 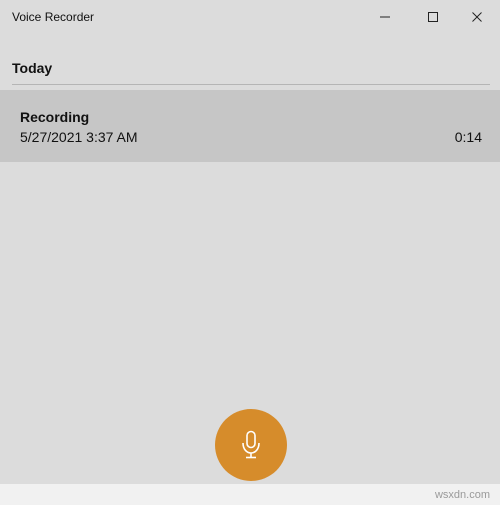 What do you see at coordinates (250, 126) in the screenshot?
I see `recording-list-item: Recording 5/27/2021 3:37 AM 0:14` at bounding box center [250, 126].